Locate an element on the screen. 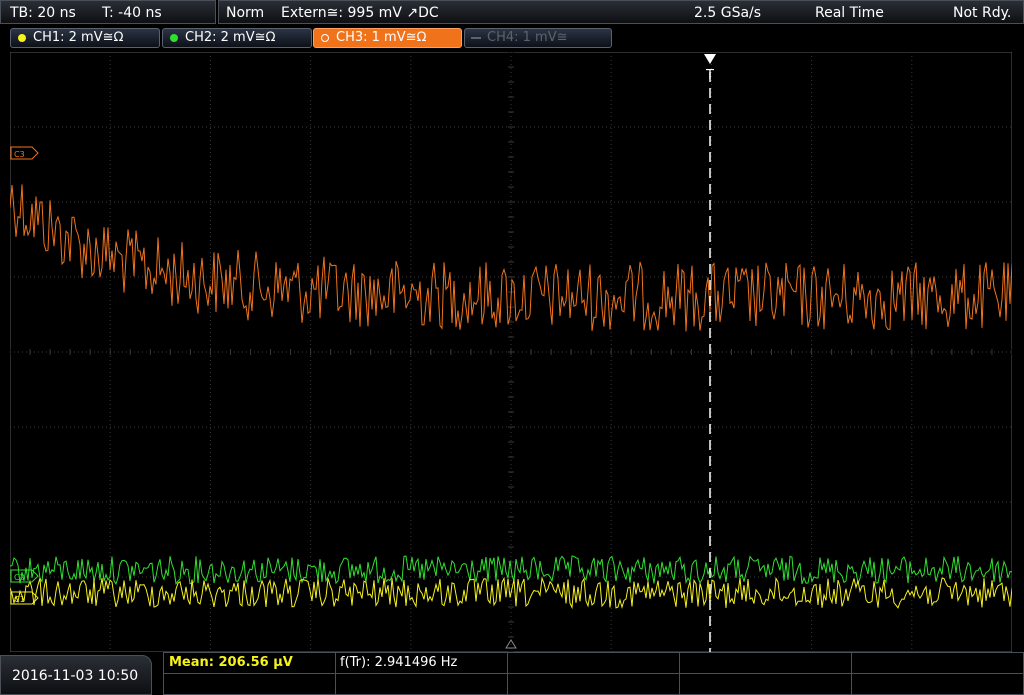 The image size is (1024, 695). trigger-source-label: Extern≅: 995 mV ↗DC is located at coordinates (360, 13).